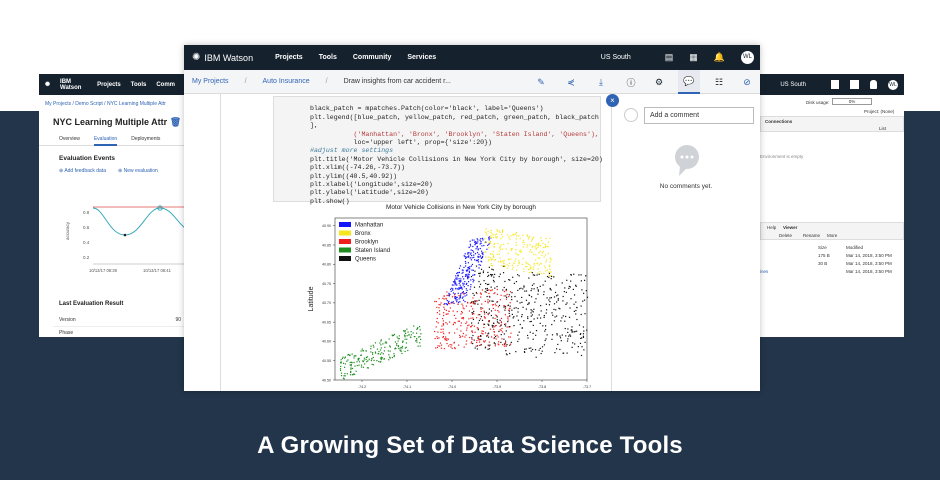  What do you see at coordinates (139, 85) in the screenshot?
I see `left-nav-tools: Tools` at bounding box center [139, 85].